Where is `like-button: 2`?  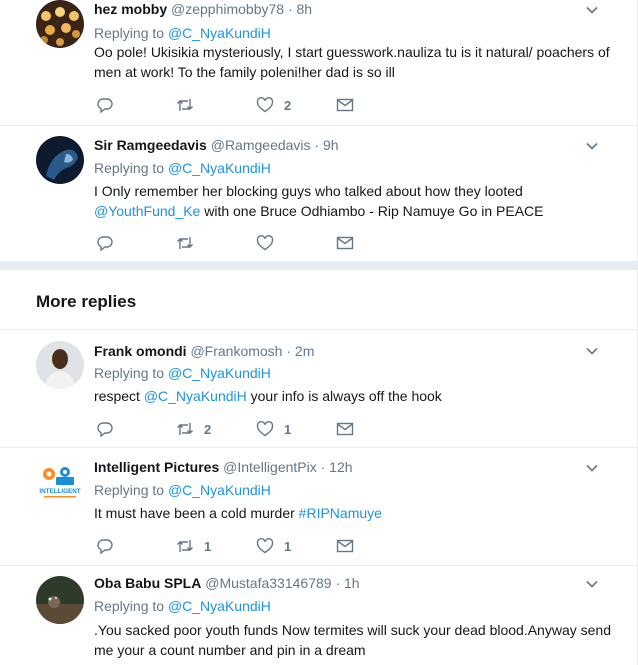 like-button: 2 is located at coordinates (273, 105).